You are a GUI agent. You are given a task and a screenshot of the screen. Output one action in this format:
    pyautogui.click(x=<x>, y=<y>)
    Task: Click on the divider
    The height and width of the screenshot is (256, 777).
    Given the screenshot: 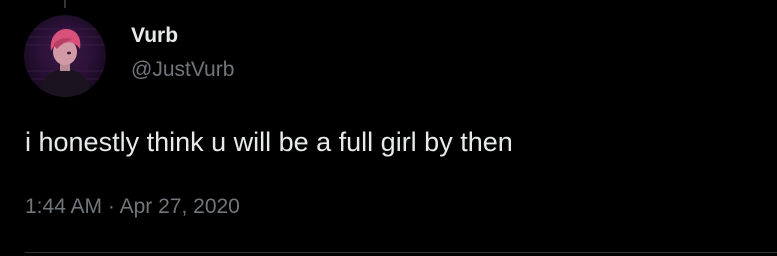 What is the action you would take?
    pyautogui.click(x=401, y=252)
    